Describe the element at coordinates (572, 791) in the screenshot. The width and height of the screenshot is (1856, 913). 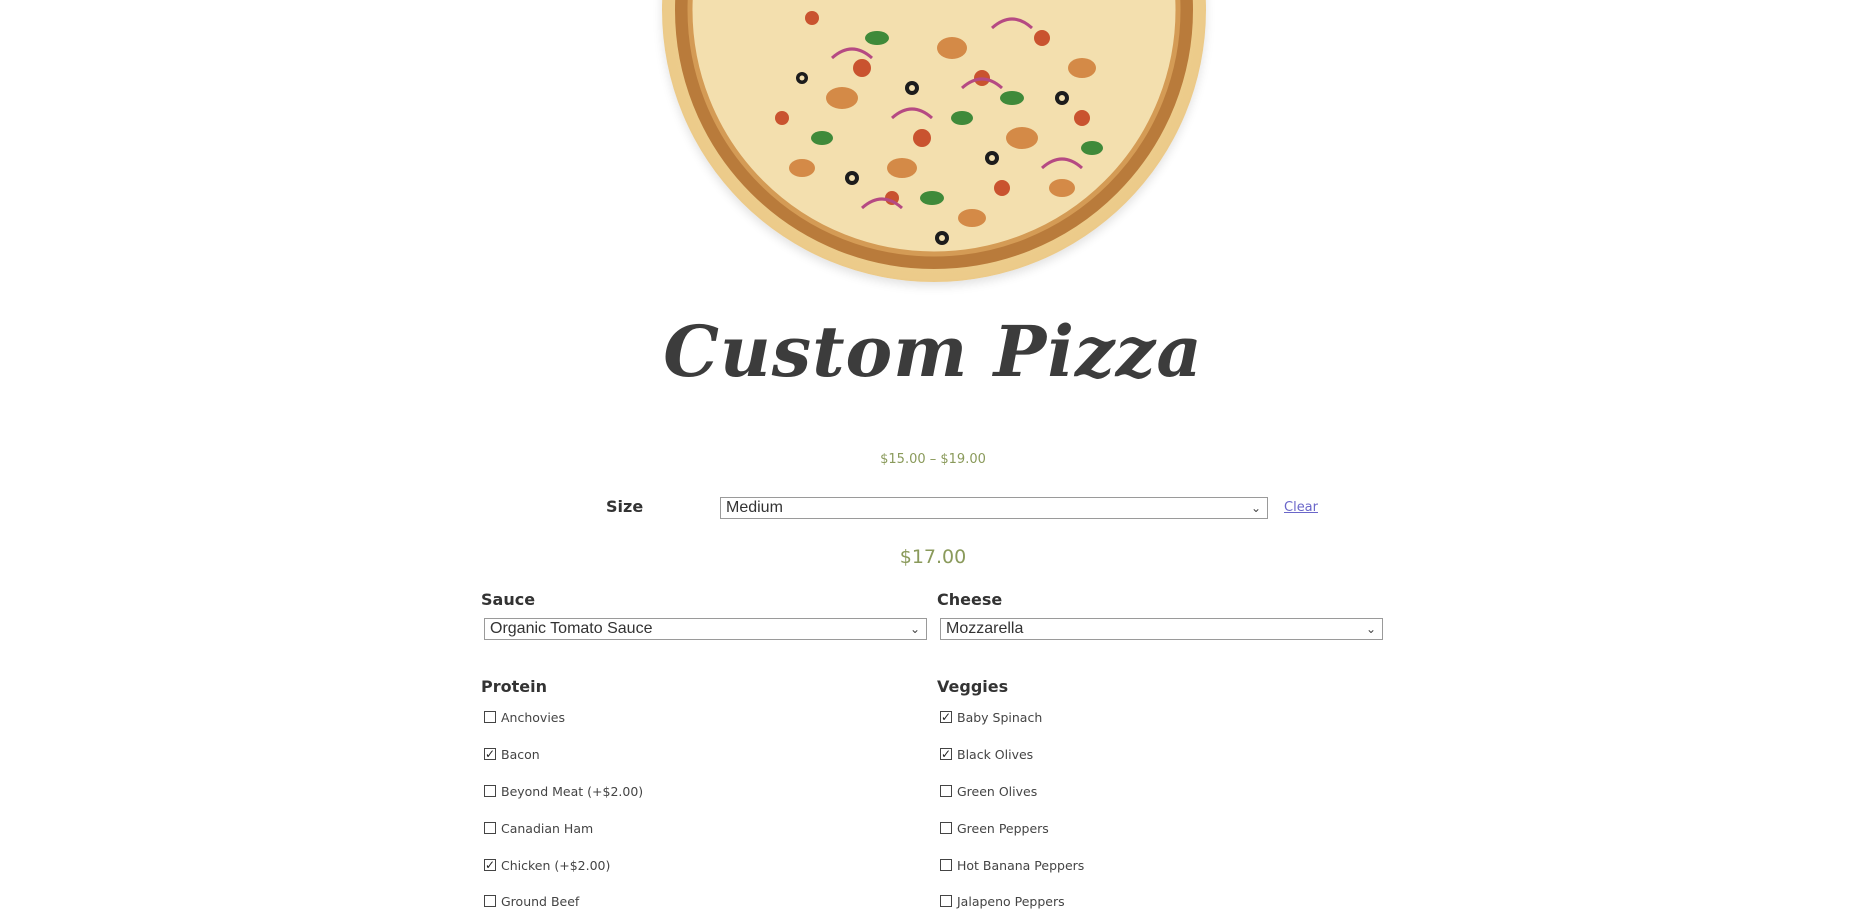
I see `protein-option-label: Beyond Meat (+$2.00)` at that location.